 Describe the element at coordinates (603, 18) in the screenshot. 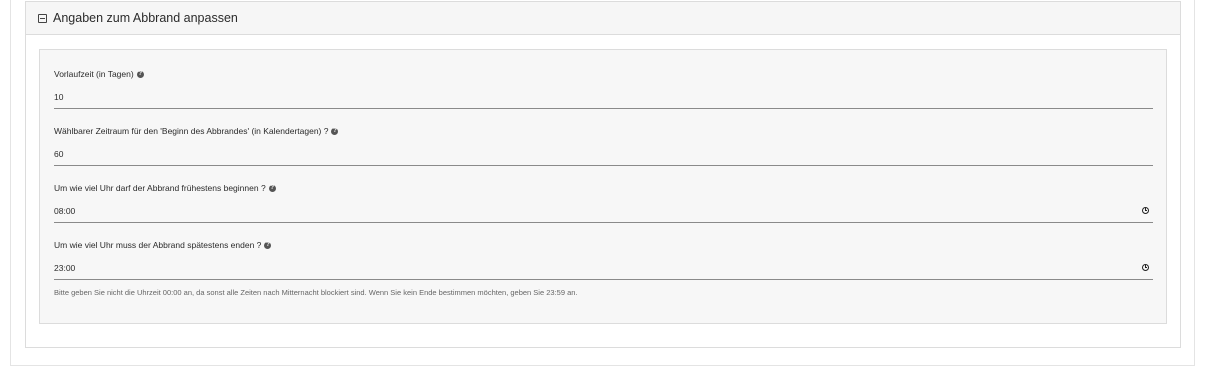

I see `panel-header: Angaben zum Abbrand anpassen` at that location.